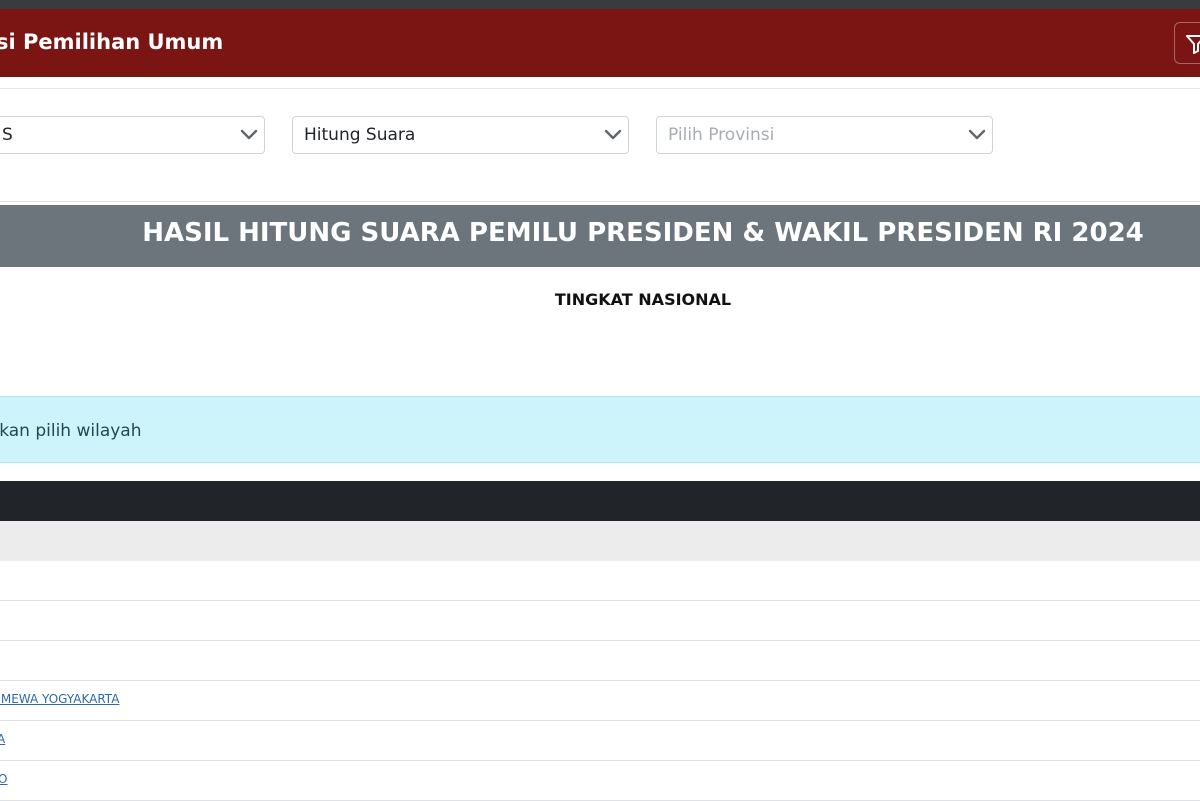  What do you see at coordinates (721, 135) in the screenshot?
I see `province-placeholder: Pilih Provinsi` at bounding box center [721, 135].